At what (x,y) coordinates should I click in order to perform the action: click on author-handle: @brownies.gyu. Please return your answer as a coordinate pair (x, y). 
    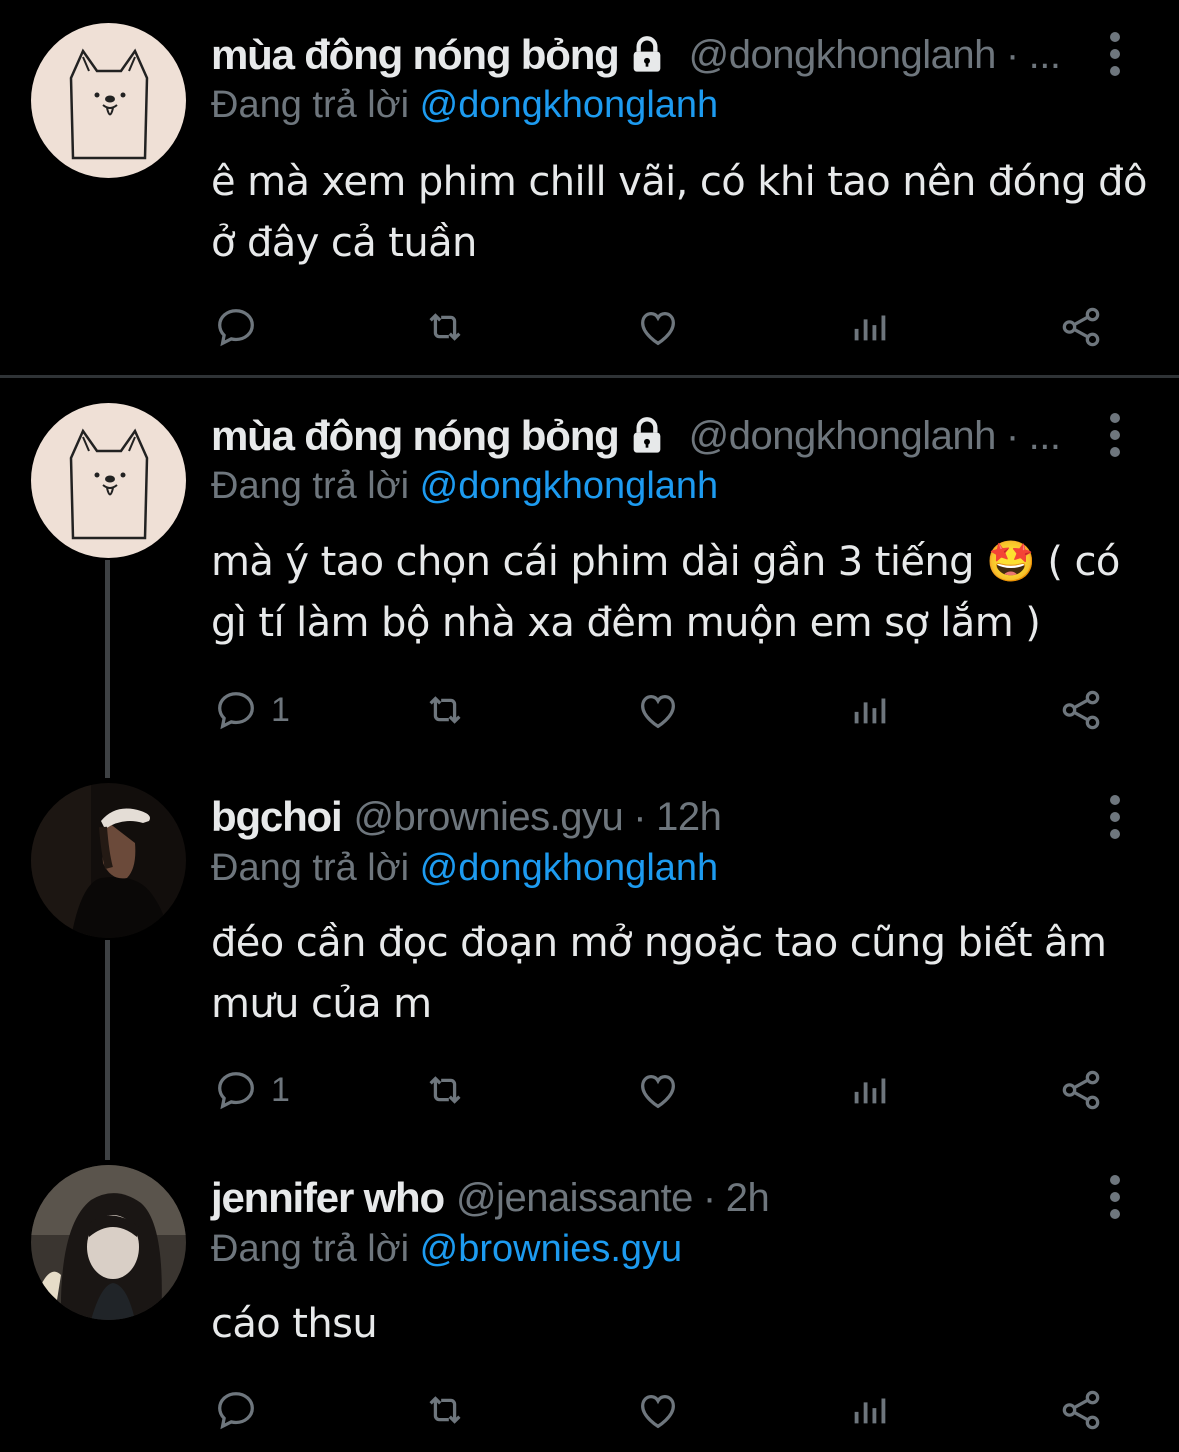
    Looking at the image, I should click on (488, 817).